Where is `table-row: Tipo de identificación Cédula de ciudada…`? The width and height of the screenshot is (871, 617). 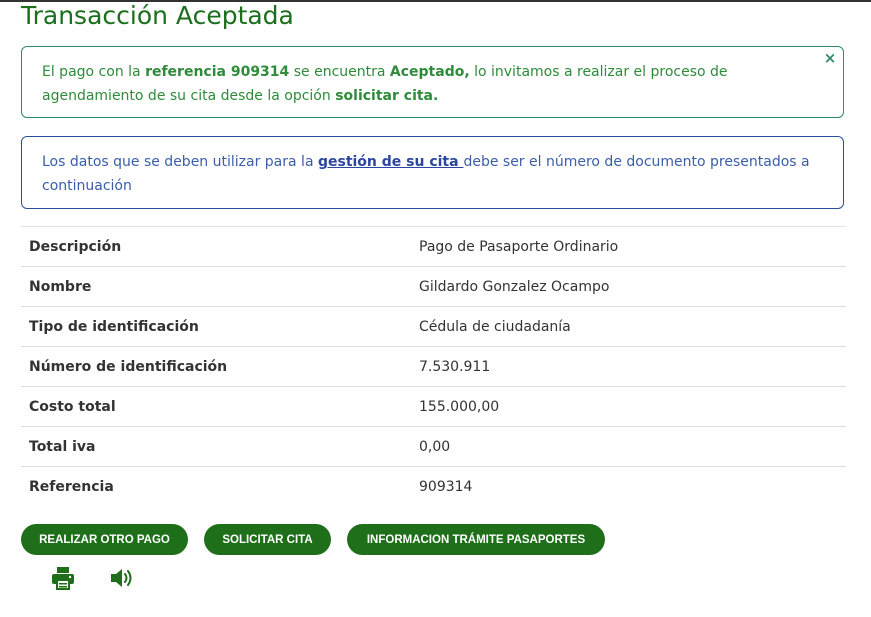 table-row: Tipo de identificación Cédula de ciudada… is located at coordinates (433, 326).